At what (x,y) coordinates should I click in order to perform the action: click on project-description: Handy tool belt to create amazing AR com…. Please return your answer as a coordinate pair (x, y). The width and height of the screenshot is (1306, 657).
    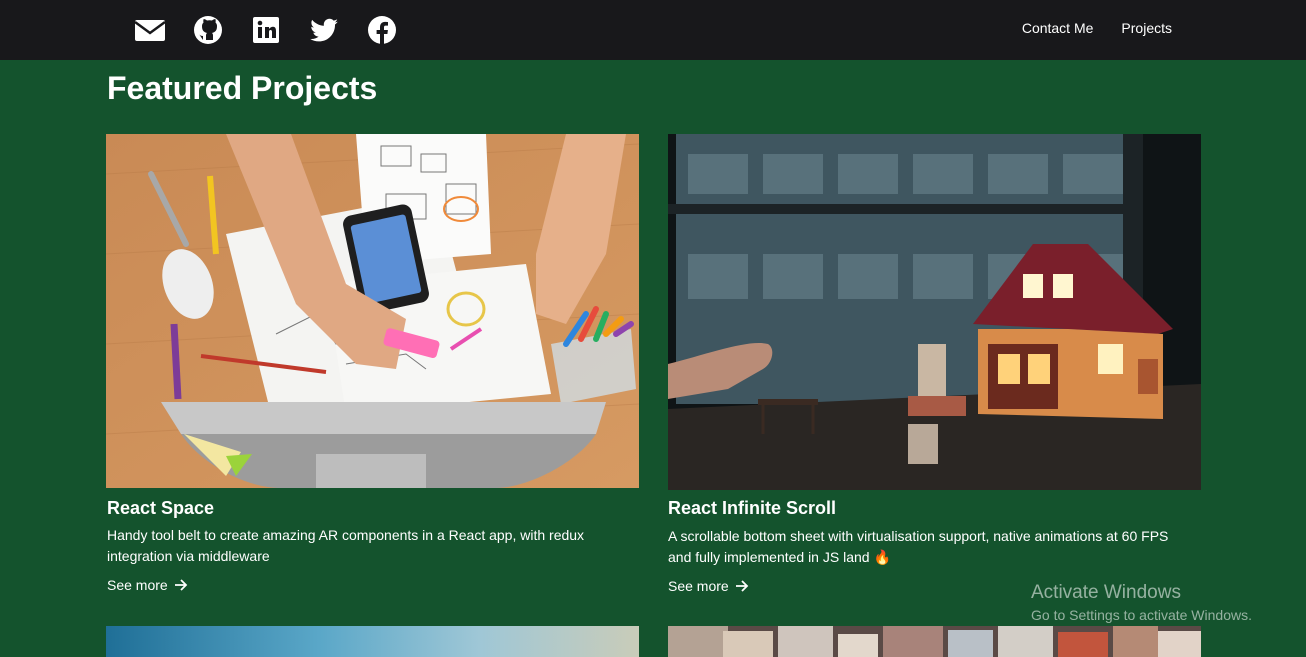
    Looking at the image, I should click on (346, 545).